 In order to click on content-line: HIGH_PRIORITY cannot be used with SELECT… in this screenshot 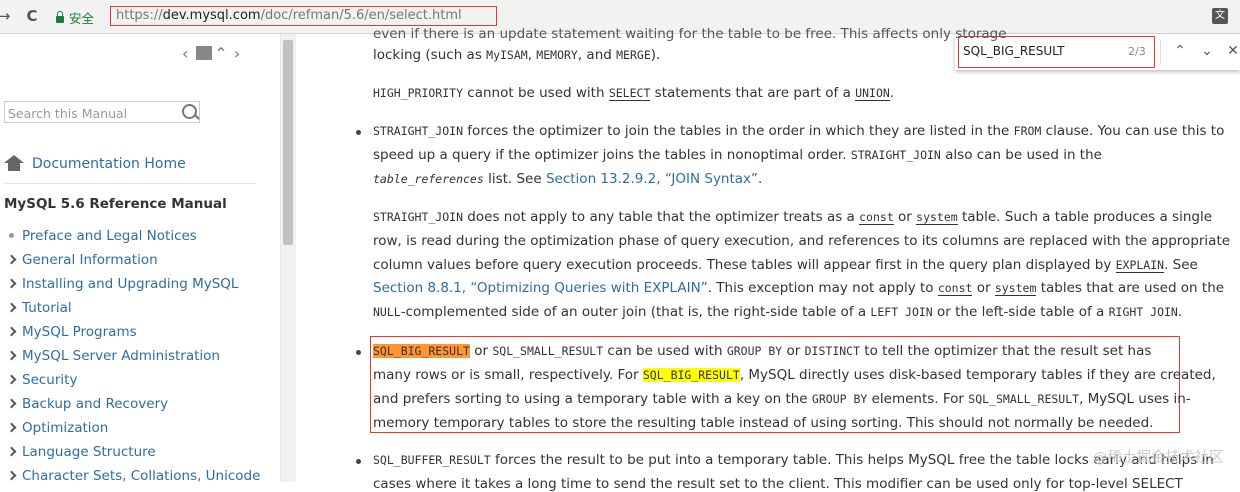, I will do `click(633, 93)`.